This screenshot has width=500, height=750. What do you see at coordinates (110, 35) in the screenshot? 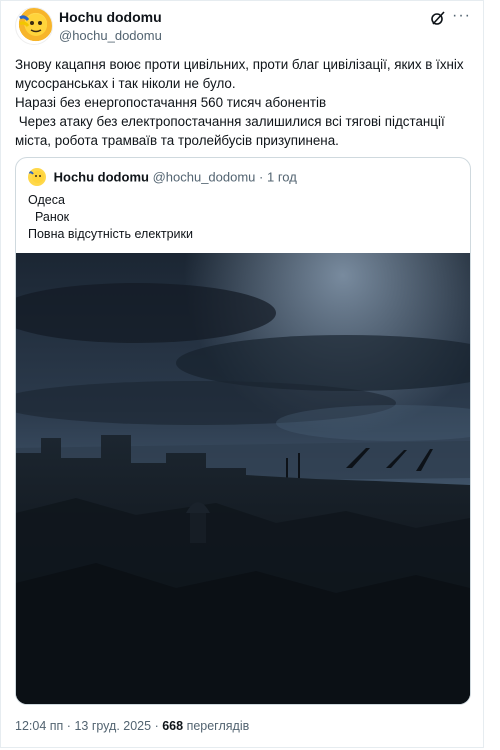
I see `author-handle: @hochu_dodomu` at bounding box center [110, 35].